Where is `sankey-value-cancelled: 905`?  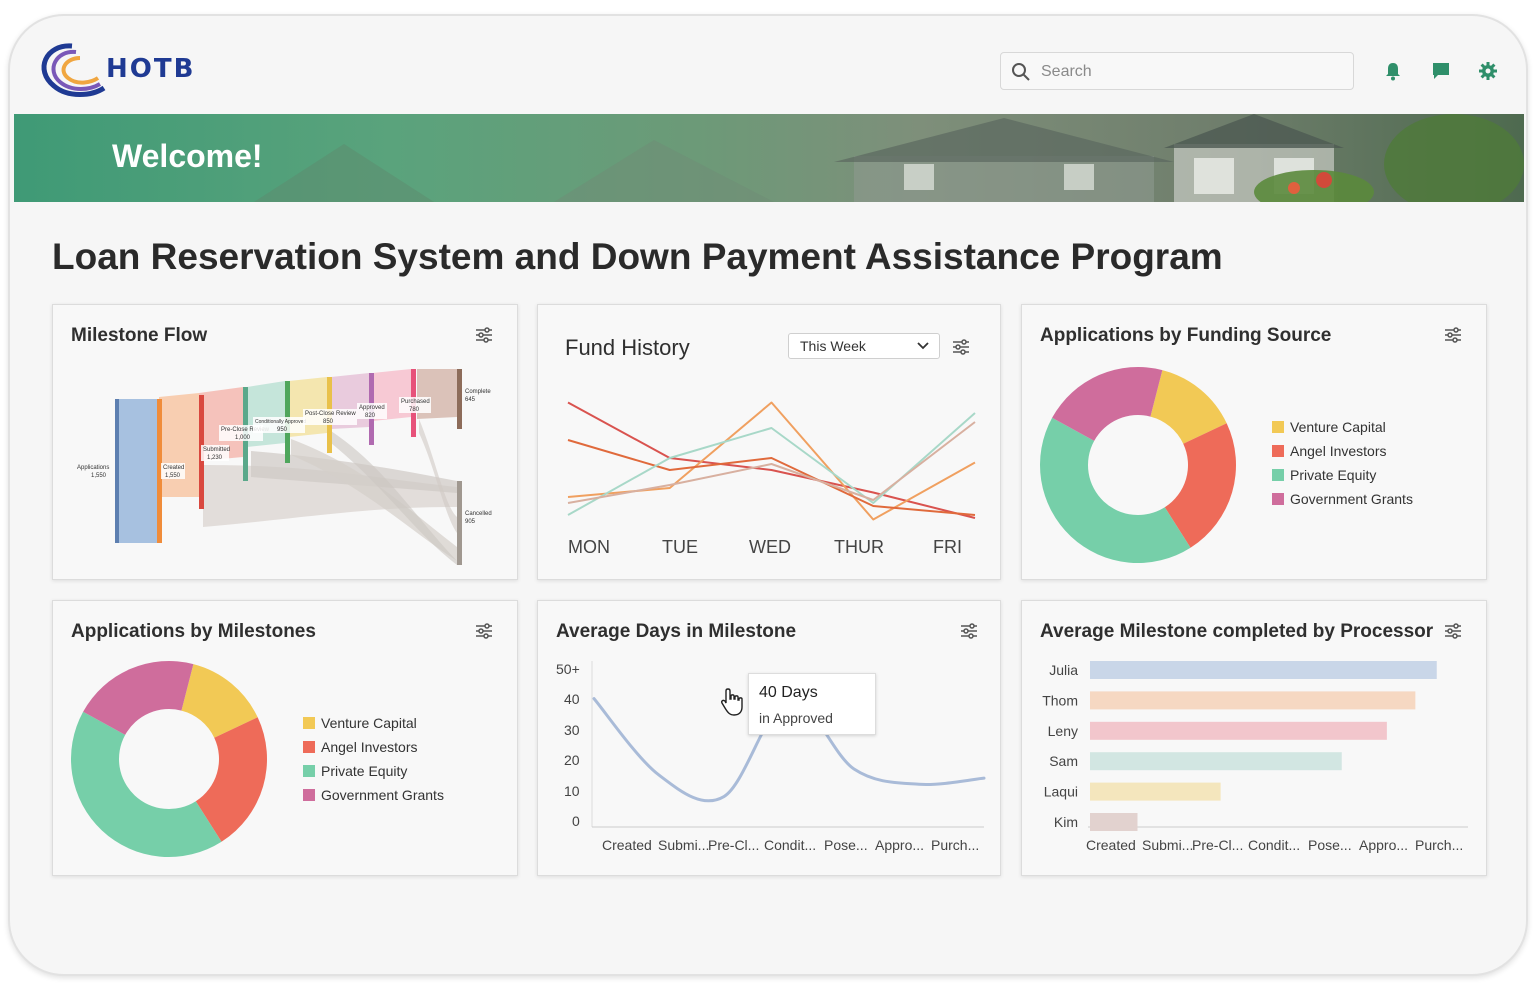
sankey-value-cancelled: 905 is located at coordinates (470, 522).